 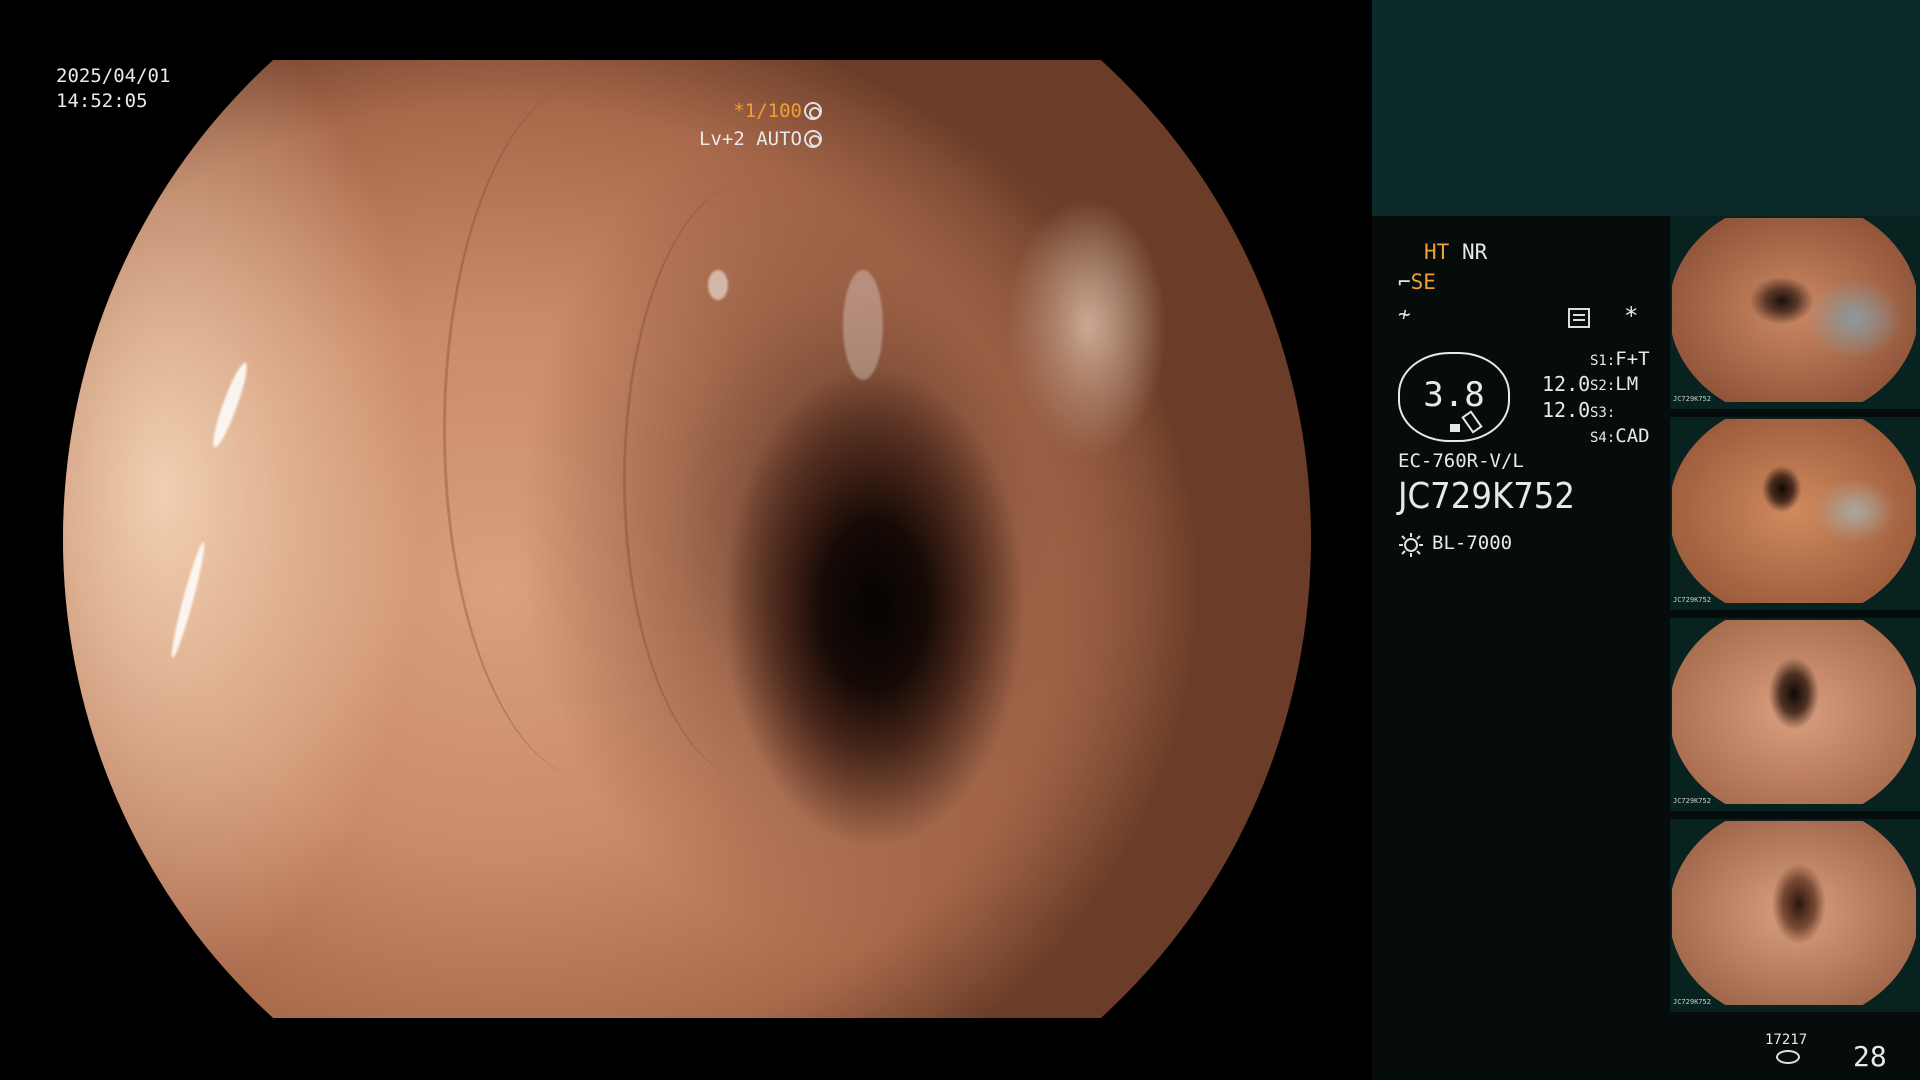 What do you see at coordinates (1423, 282) in the screenshot?
I see `mode-se: SE` at bounding box center [1423, 282].